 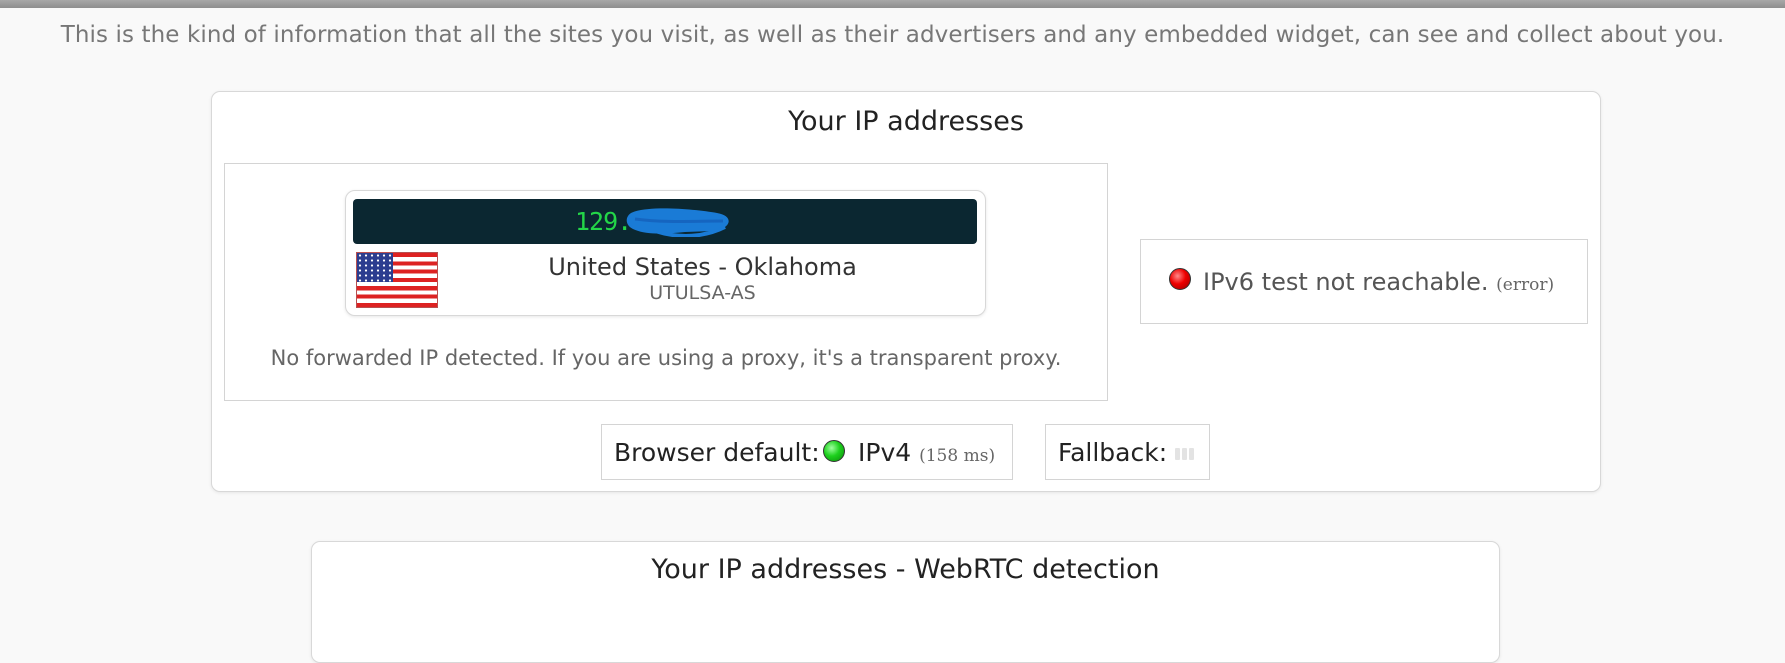 I want to click on redaction-scribble, so click(x=677, y=222).